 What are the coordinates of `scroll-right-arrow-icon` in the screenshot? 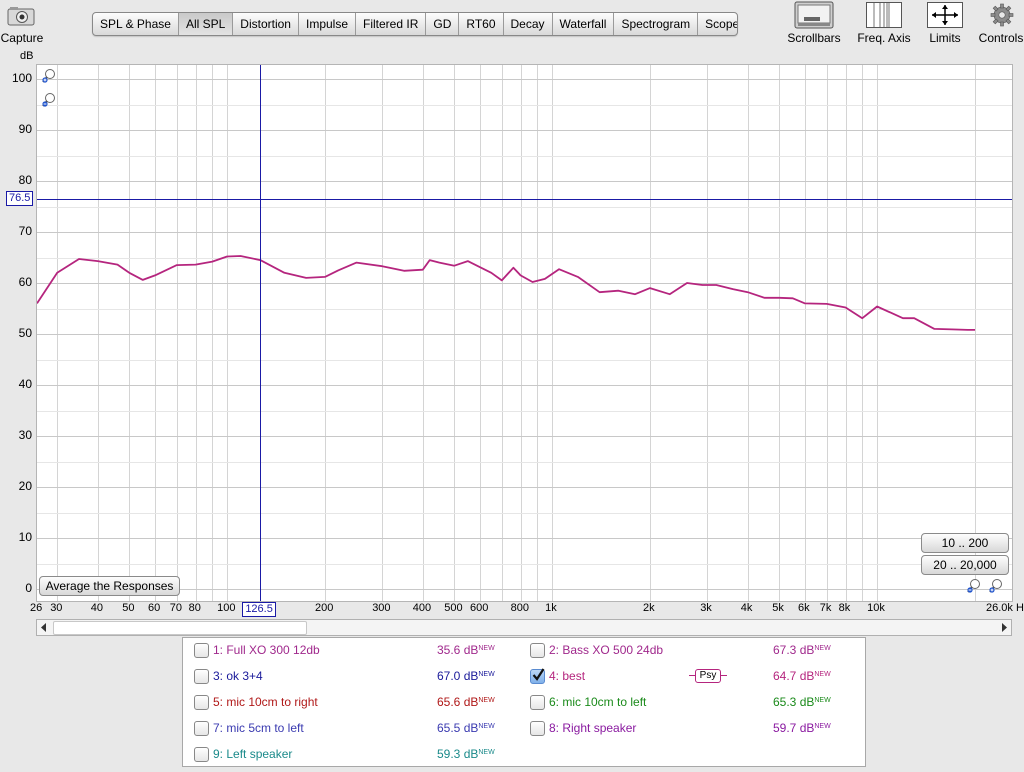 It's located at (1004, 627).